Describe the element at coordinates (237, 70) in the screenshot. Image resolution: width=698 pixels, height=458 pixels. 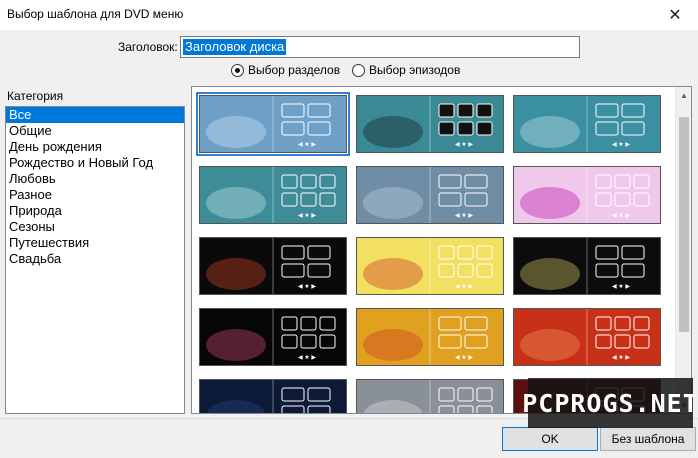
I see `radio-chapters-dot` at that location.